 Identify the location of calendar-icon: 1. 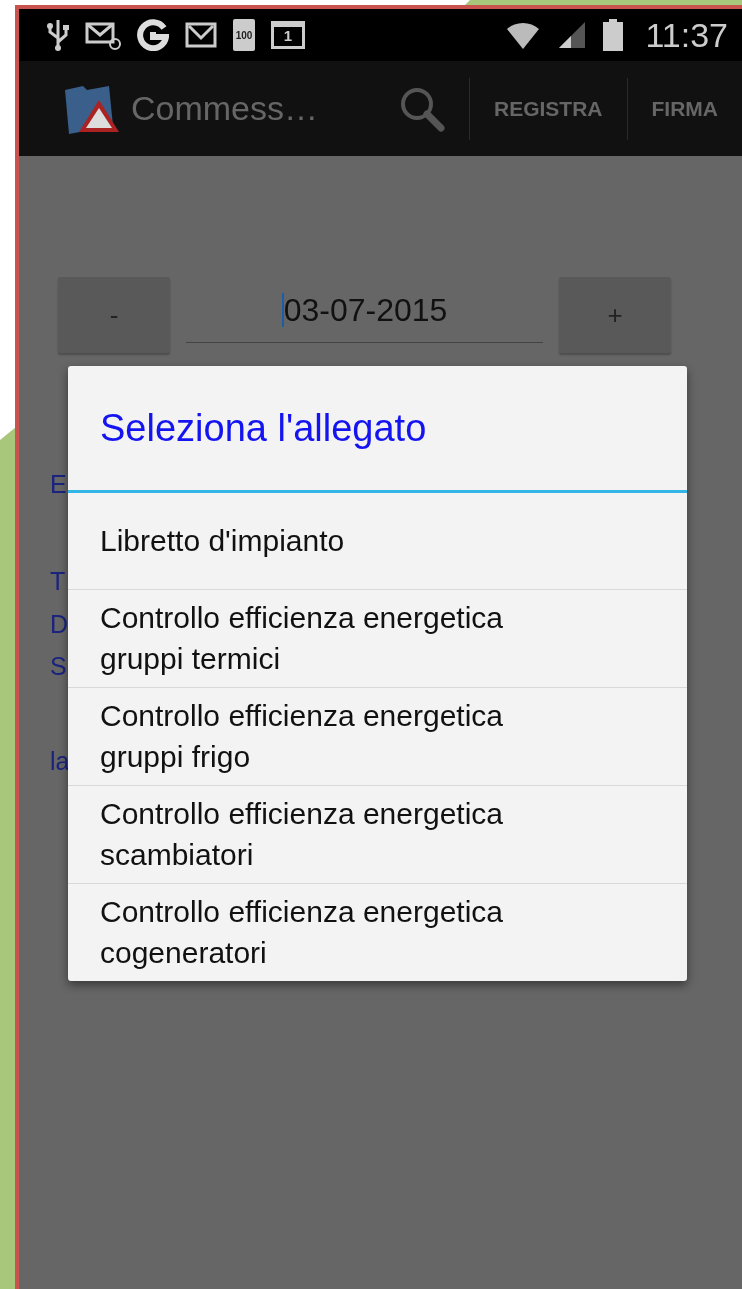
(288, 35).